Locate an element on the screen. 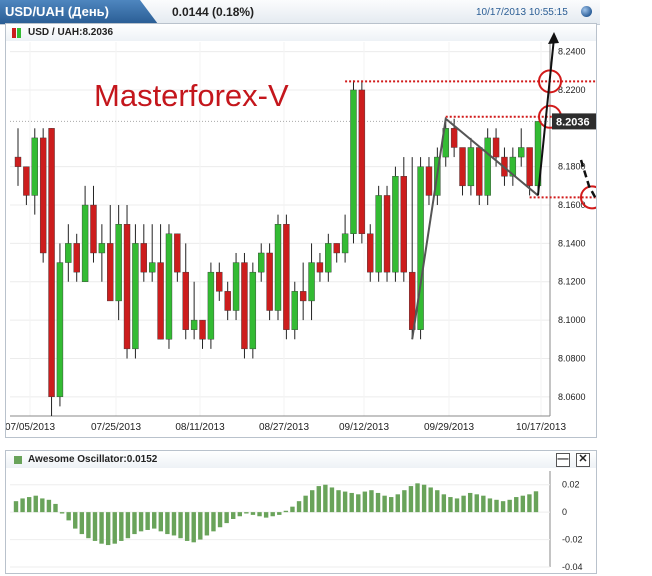 This screenshot has height=576, width=652. y-tick-label: -0.02 is located at coordinates (572, 540).